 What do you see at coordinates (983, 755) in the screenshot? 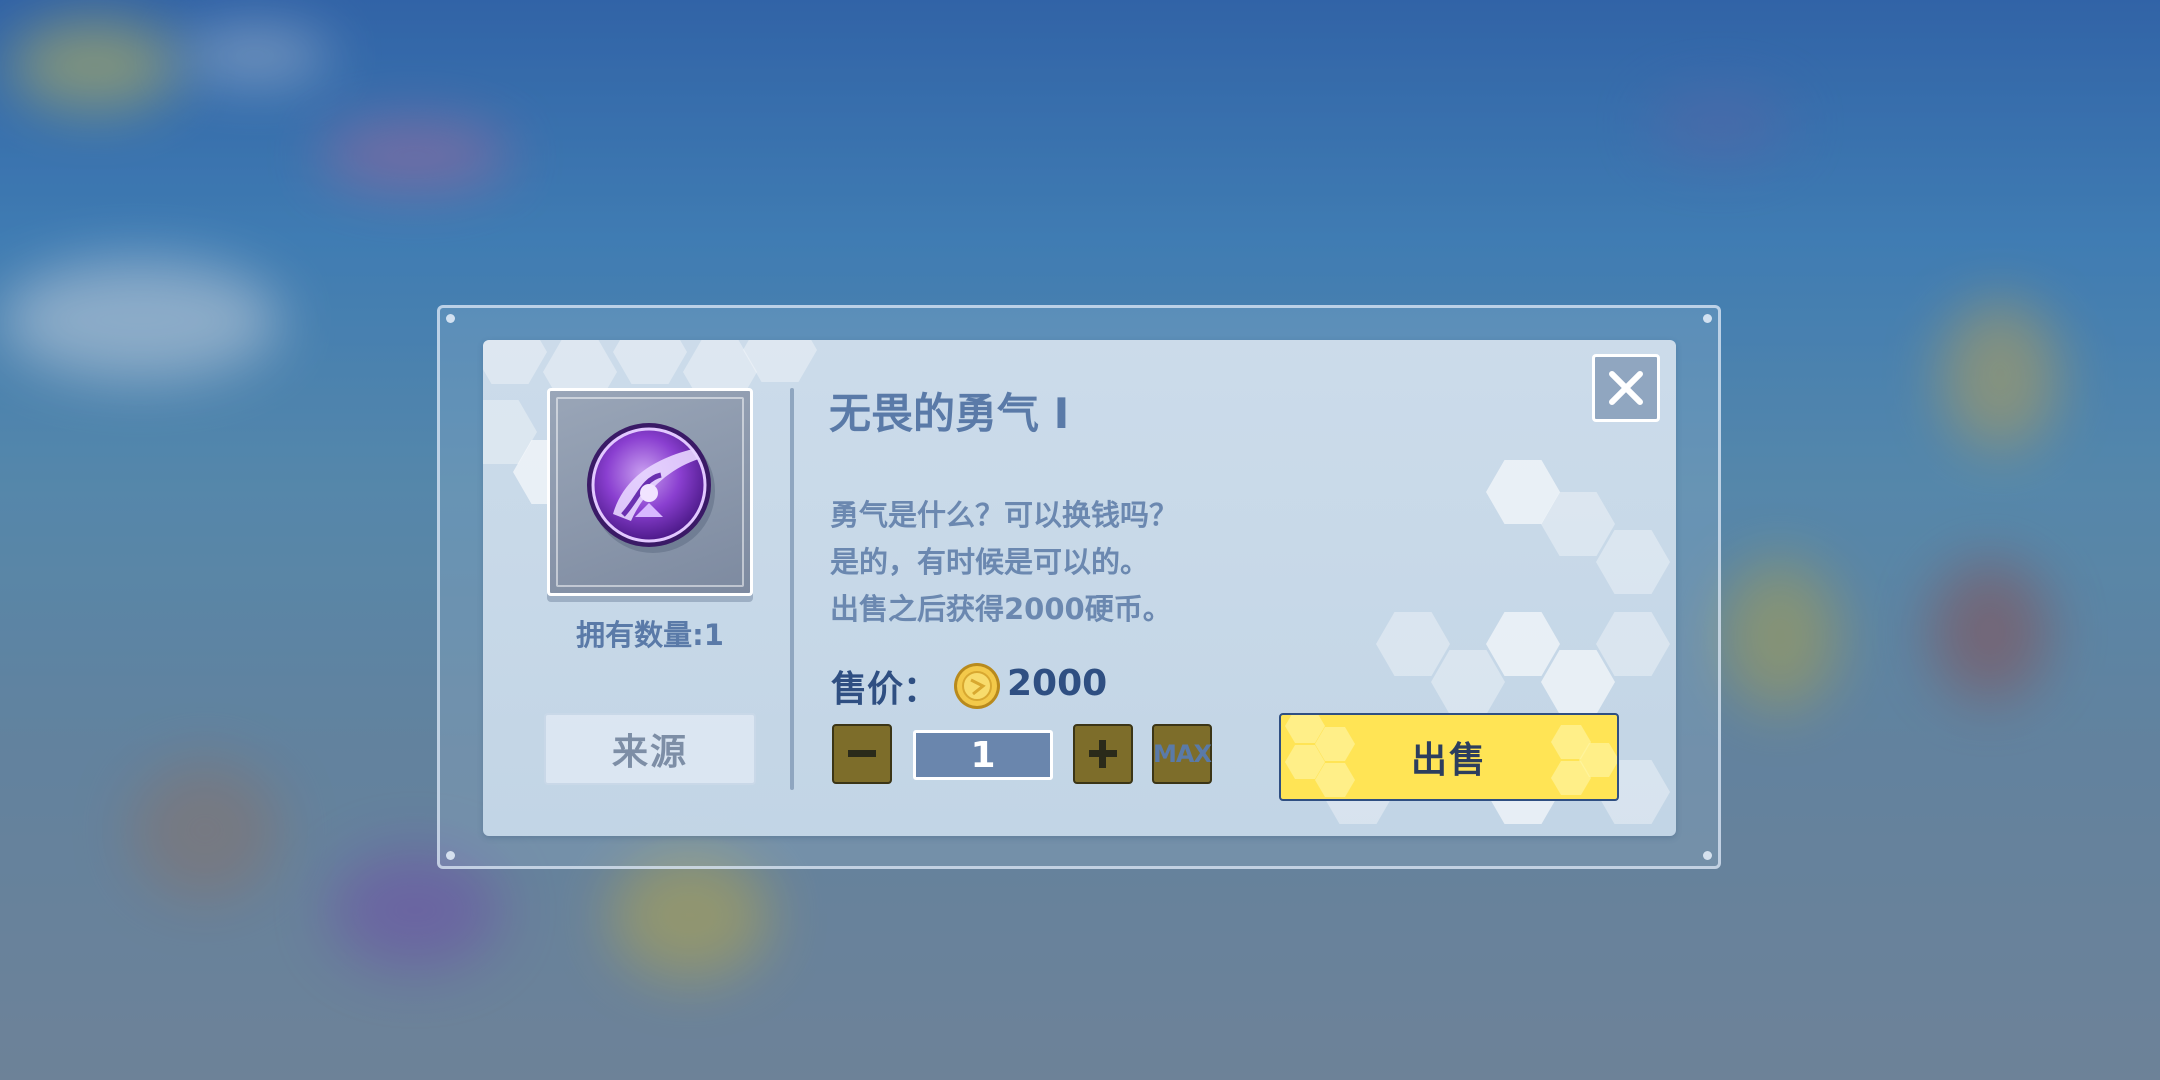
I see `quantity-input: 1` at bounding box center [983, 755].